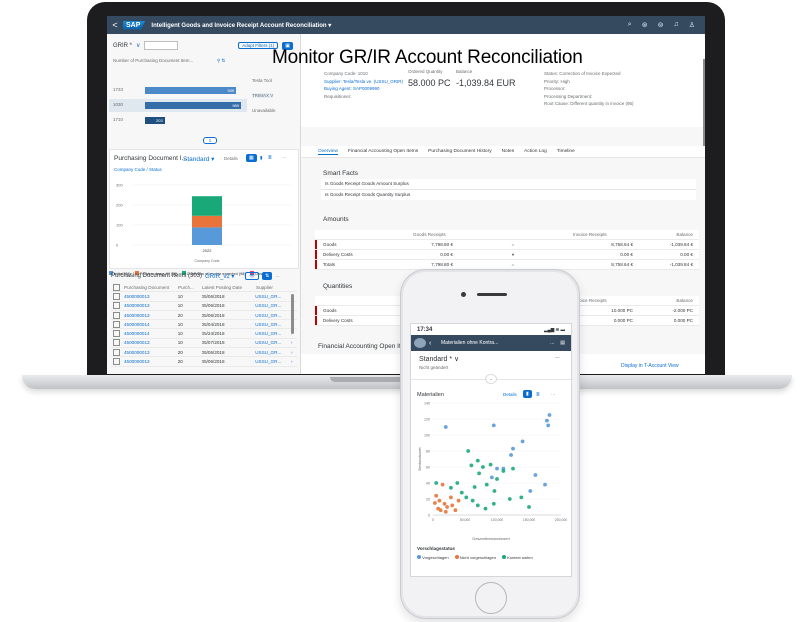  Describe the element at coordinates (204, 334) in the screenshot. I see `table-row: 45000000141005/24/2018USSU_GR...›` at that location.